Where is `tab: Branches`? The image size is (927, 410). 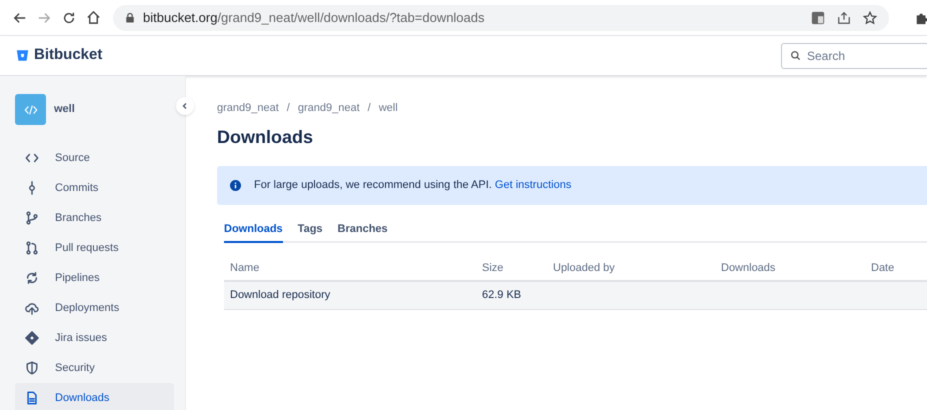 tab: Branches is located at coordinates (363, 231).